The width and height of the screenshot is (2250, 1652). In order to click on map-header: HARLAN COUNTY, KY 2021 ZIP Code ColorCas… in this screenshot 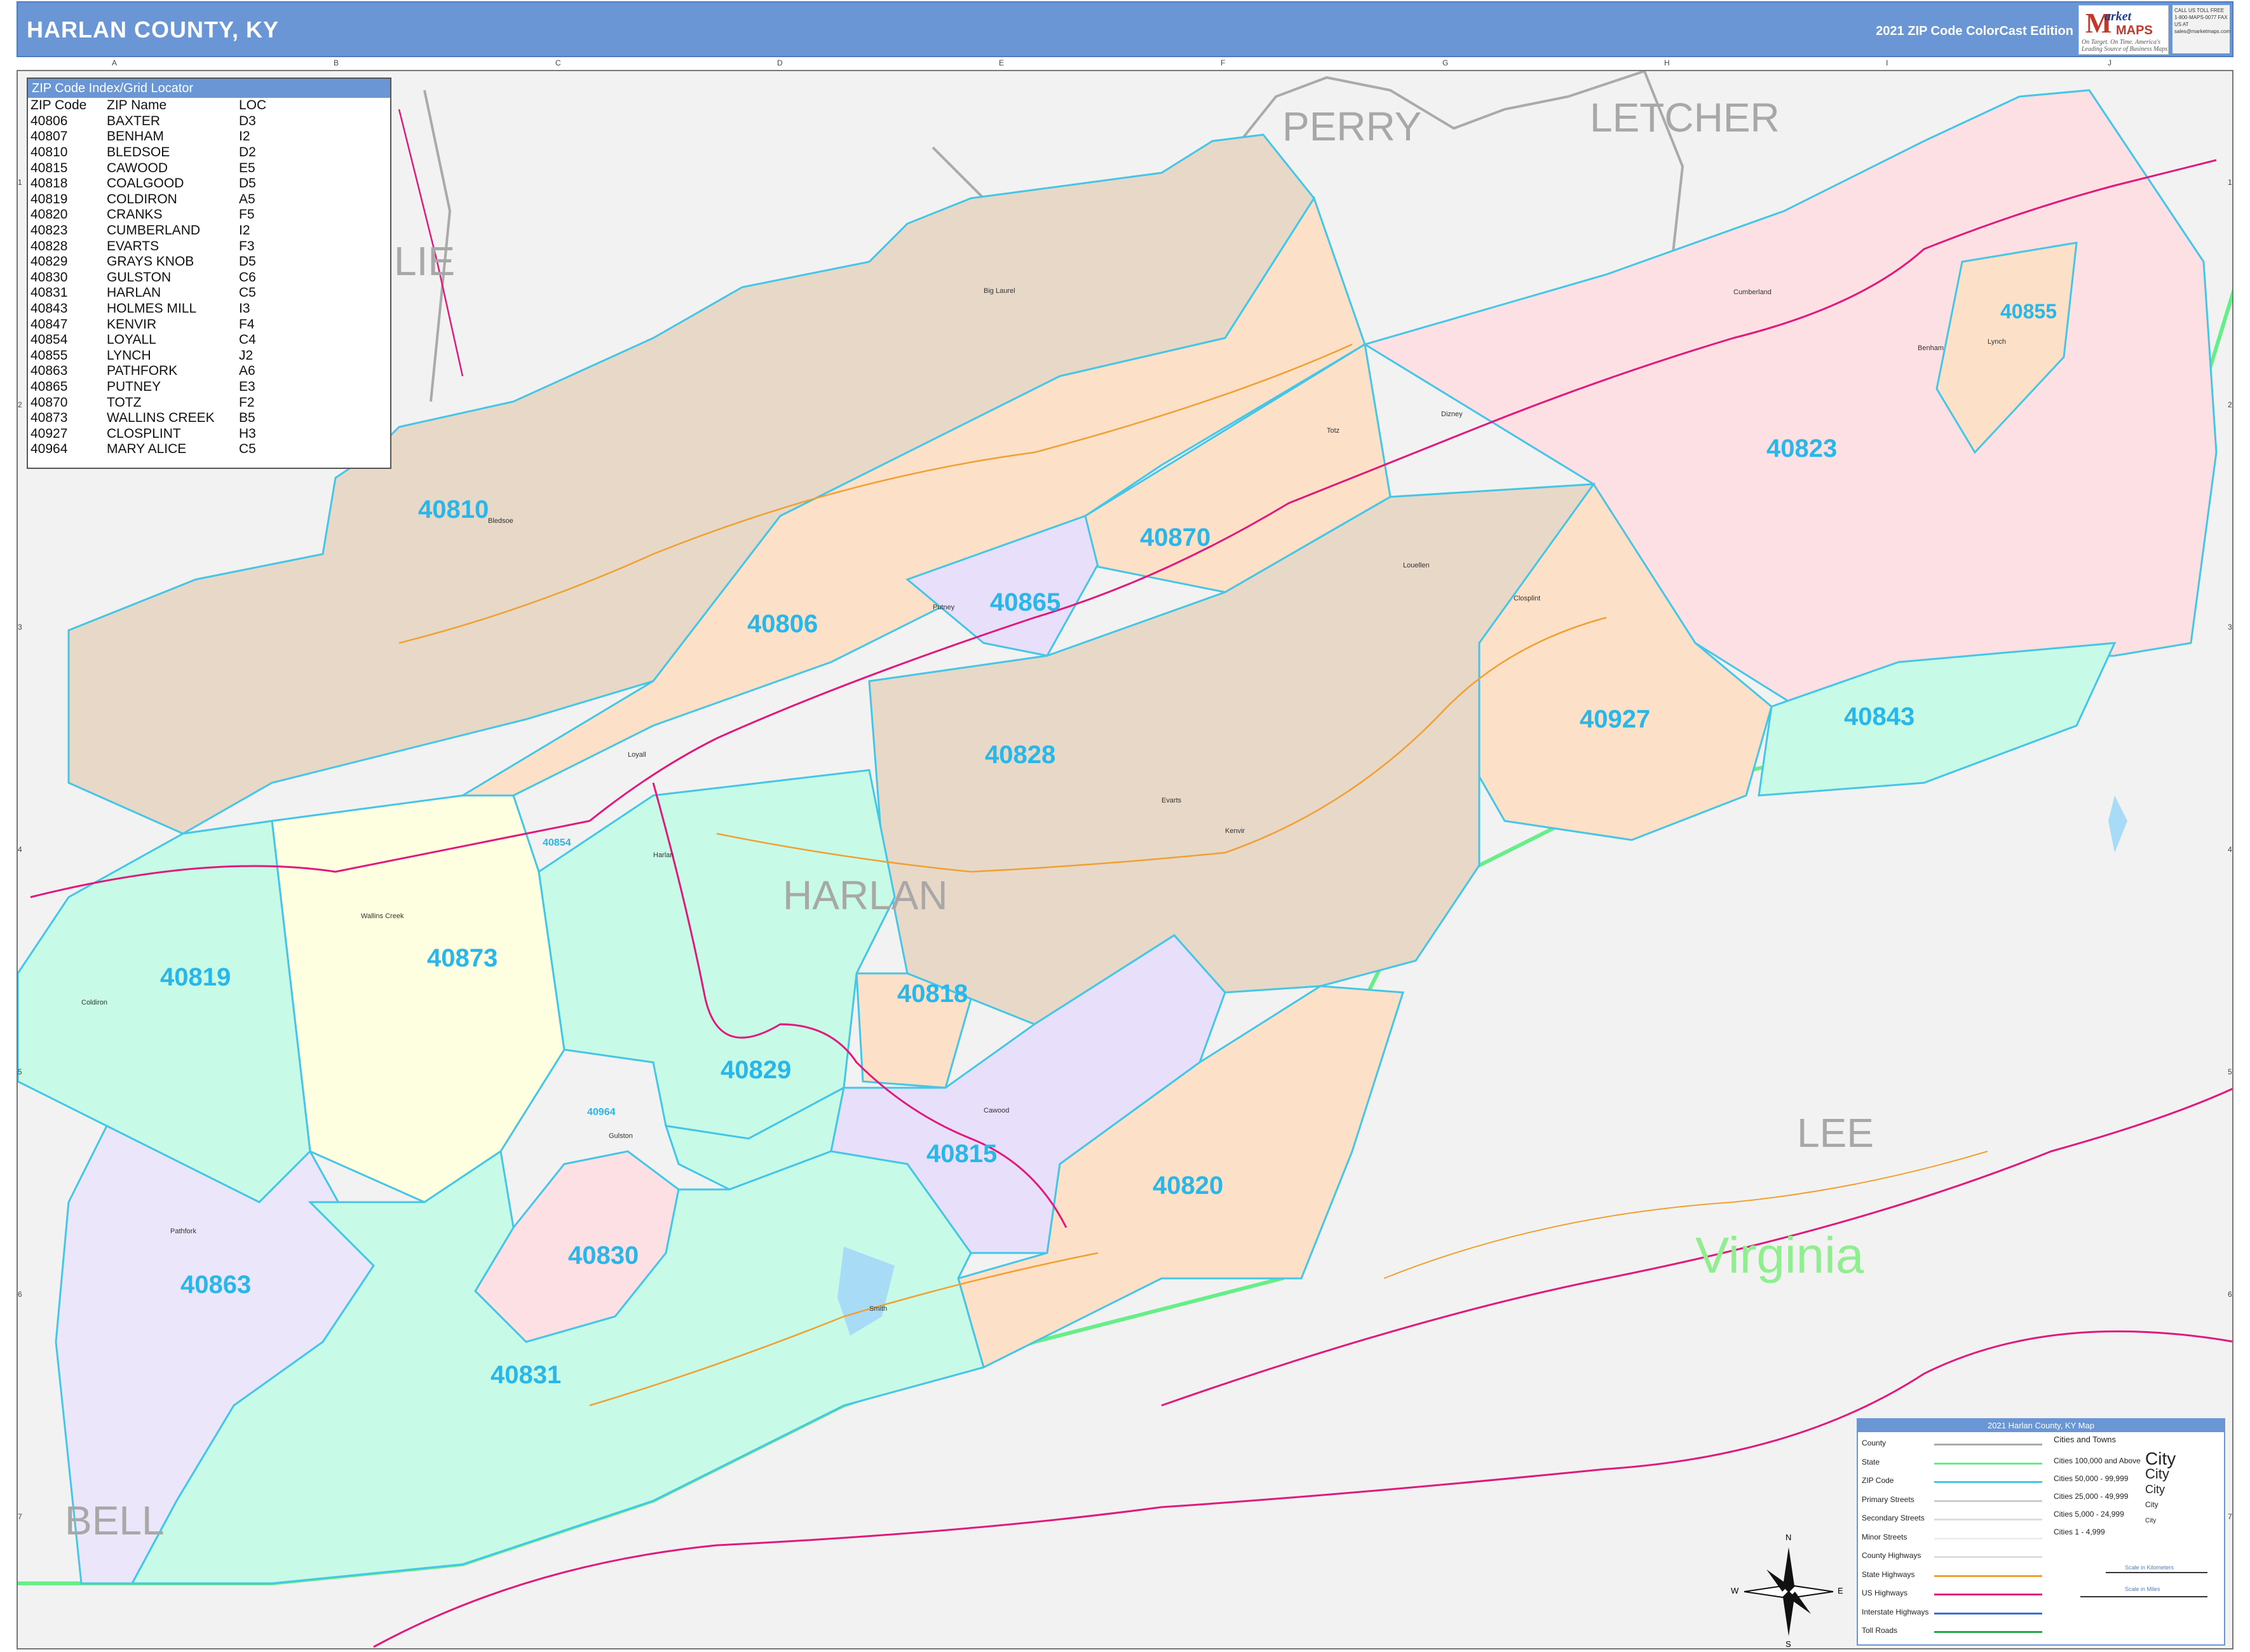, I will do `click(1125, 29)`.